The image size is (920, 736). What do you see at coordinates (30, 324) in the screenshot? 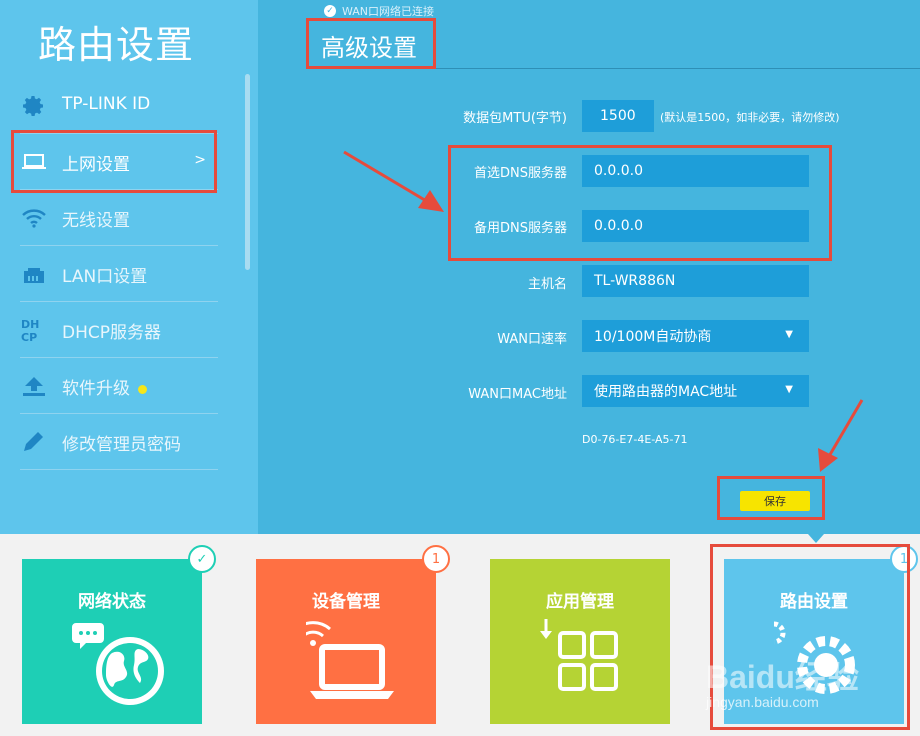
I see `svg-text: DH` at bounding box center [30, 324].